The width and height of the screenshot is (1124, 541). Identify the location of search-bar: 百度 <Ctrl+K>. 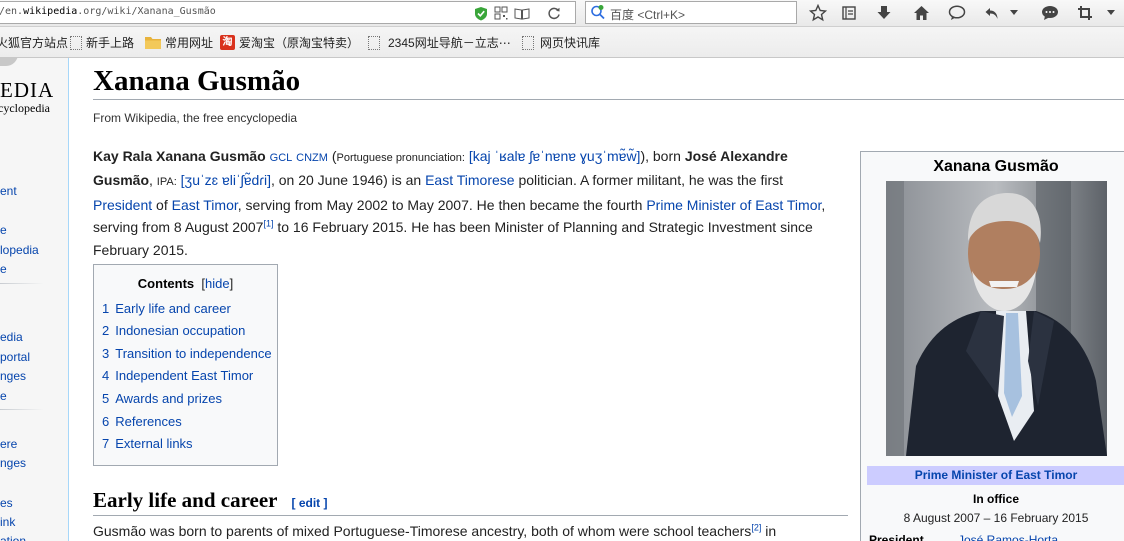
(691, 12).